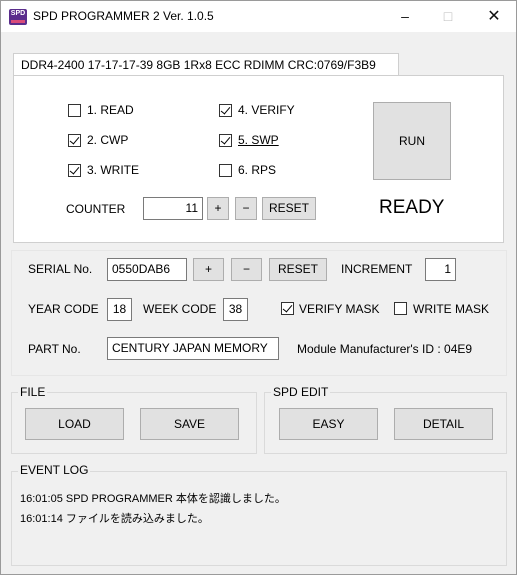 The image size is (517, 575). What do you see at coordinates (246, 269) in the screenshot?
I see `serial-minus-button: −` at bounding box center [246, 269].